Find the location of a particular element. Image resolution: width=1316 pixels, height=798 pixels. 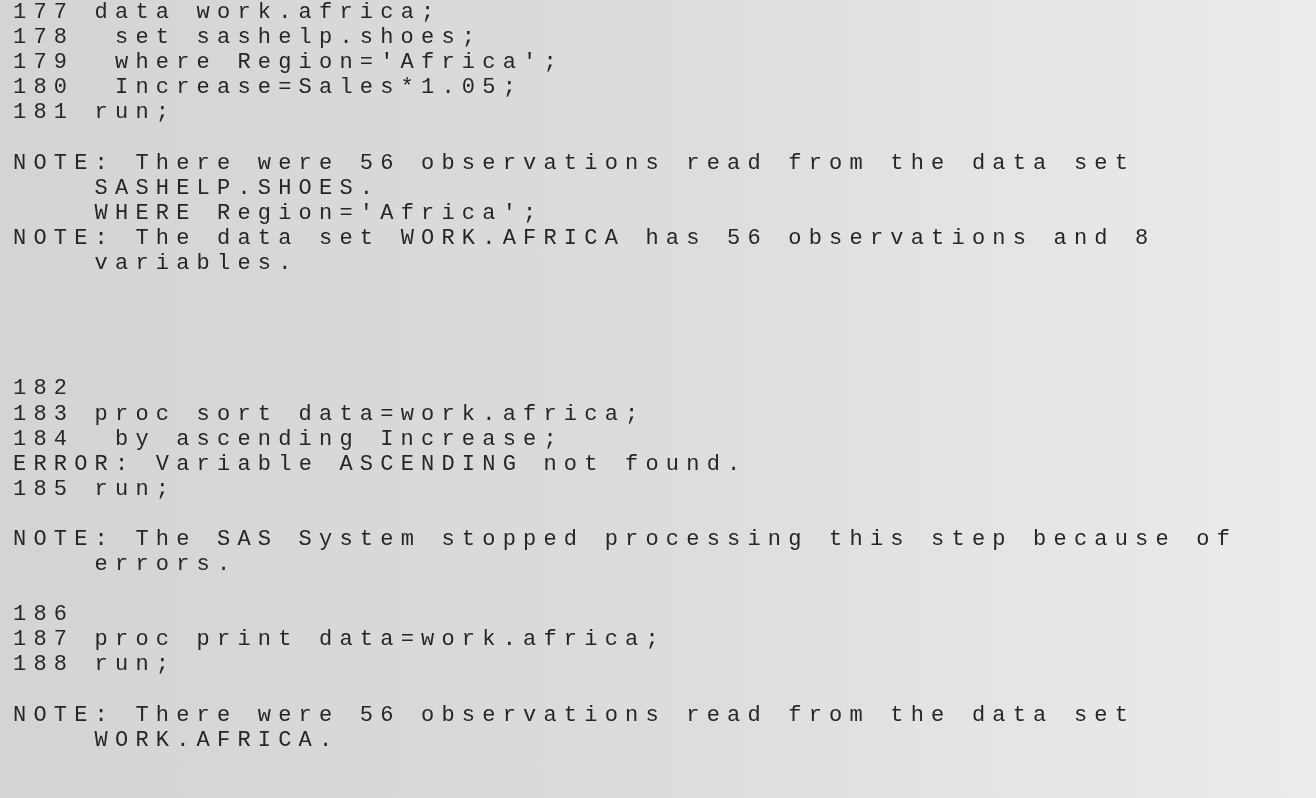

log-message: The SAS System stopped processing this step because of is located at coordinates (686, 539).